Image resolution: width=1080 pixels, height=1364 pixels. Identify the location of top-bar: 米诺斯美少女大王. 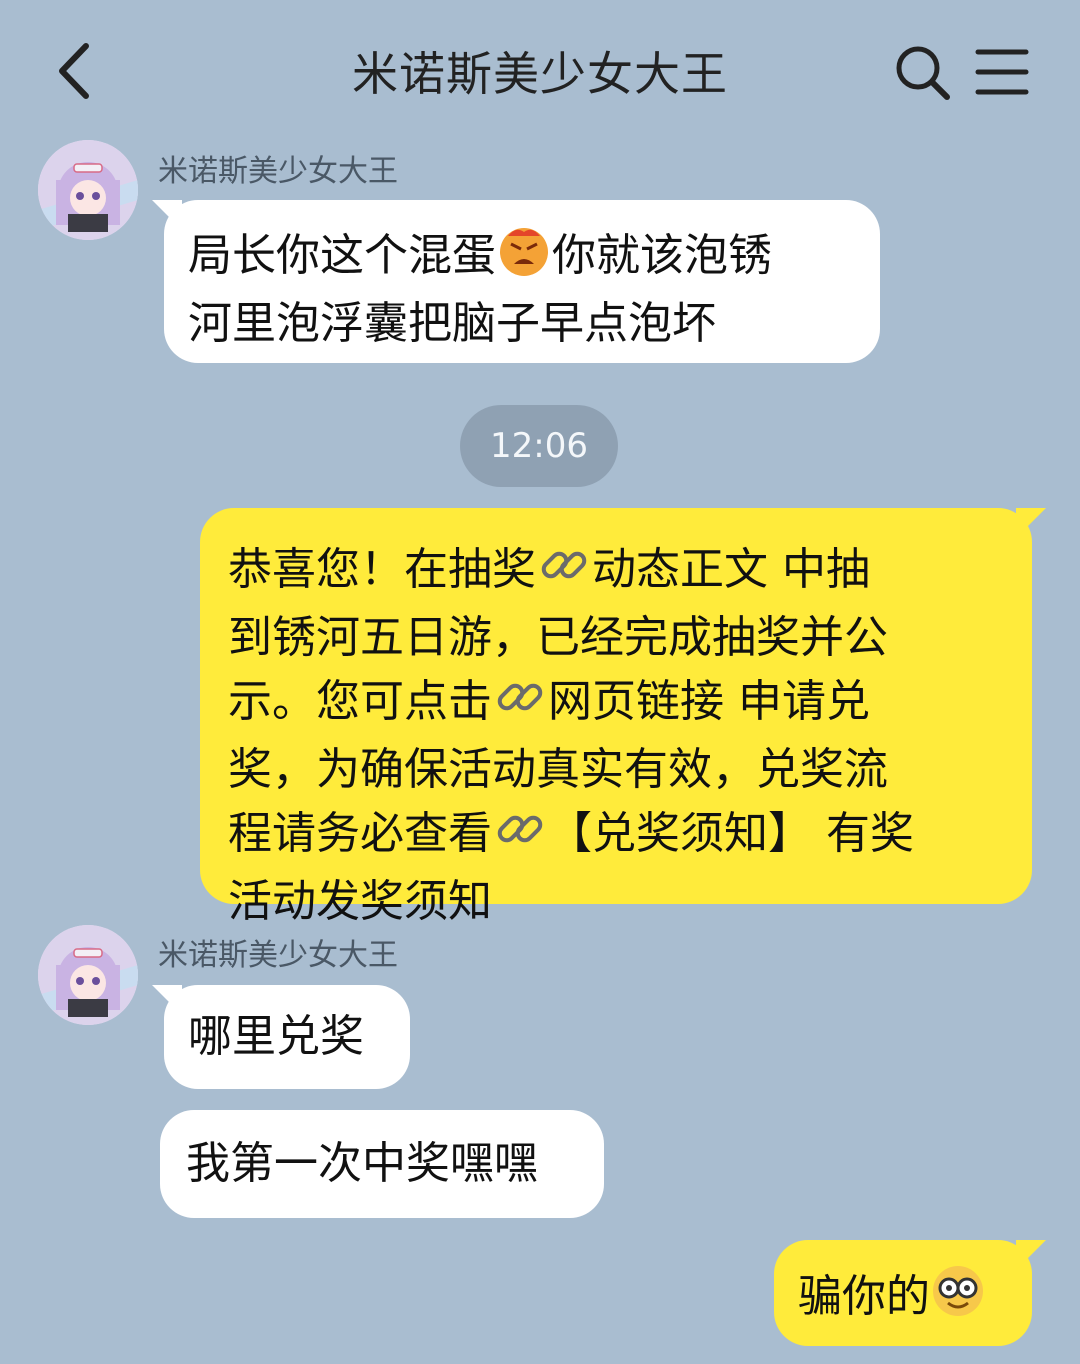
(540, 70).